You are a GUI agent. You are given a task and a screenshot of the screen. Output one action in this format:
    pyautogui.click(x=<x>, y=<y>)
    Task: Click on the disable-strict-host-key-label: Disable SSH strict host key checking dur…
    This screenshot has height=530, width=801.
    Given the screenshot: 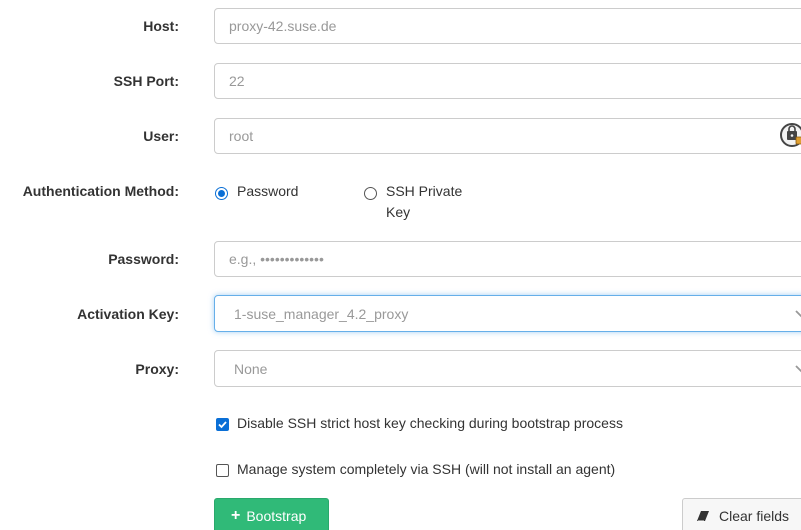 What is the action you would take?
    pyautogui.click(x=430, y=423)
    